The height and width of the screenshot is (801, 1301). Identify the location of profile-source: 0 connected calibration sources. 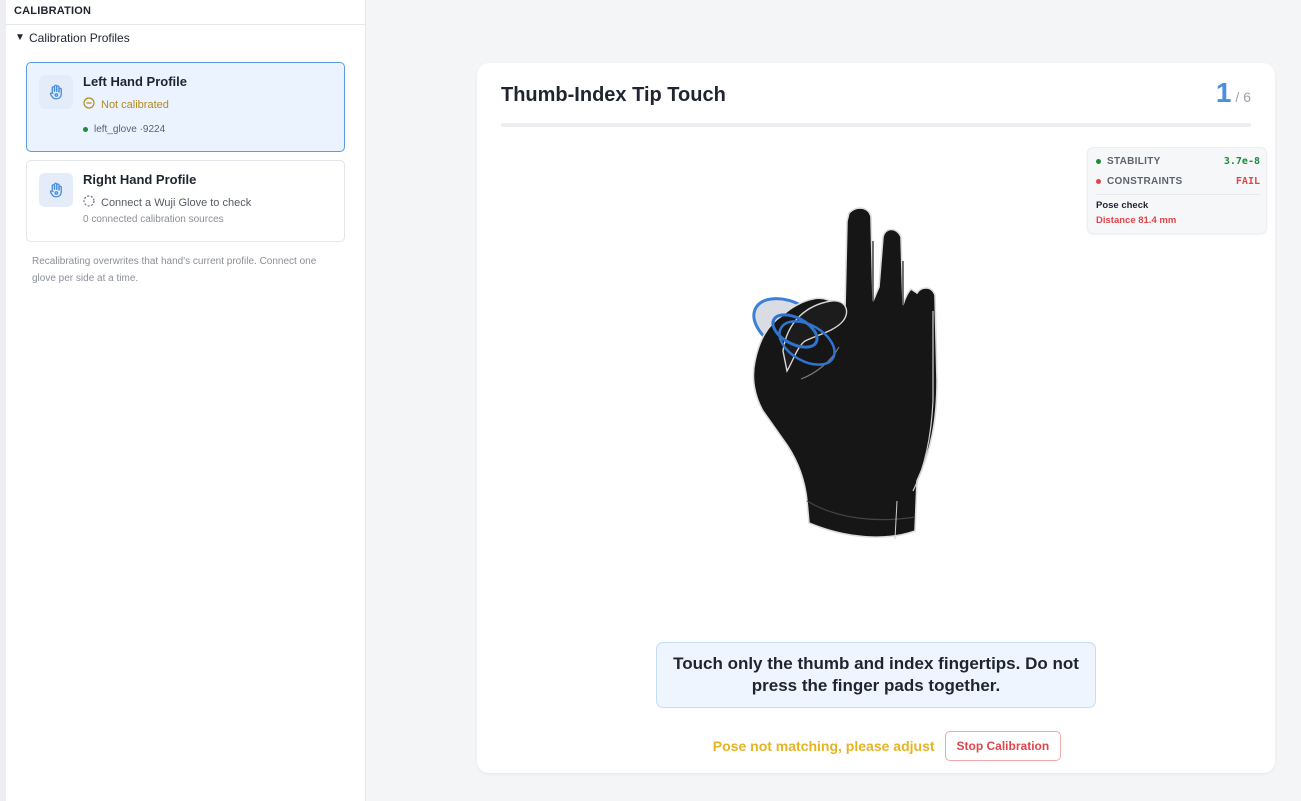
(153, 219).